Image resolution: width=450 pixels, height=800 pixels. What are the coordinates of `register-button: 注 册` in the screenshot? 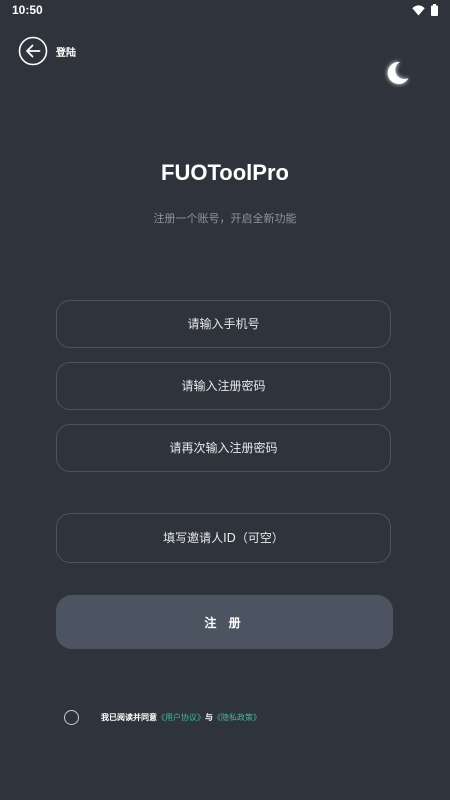 It's located at (224, 622).